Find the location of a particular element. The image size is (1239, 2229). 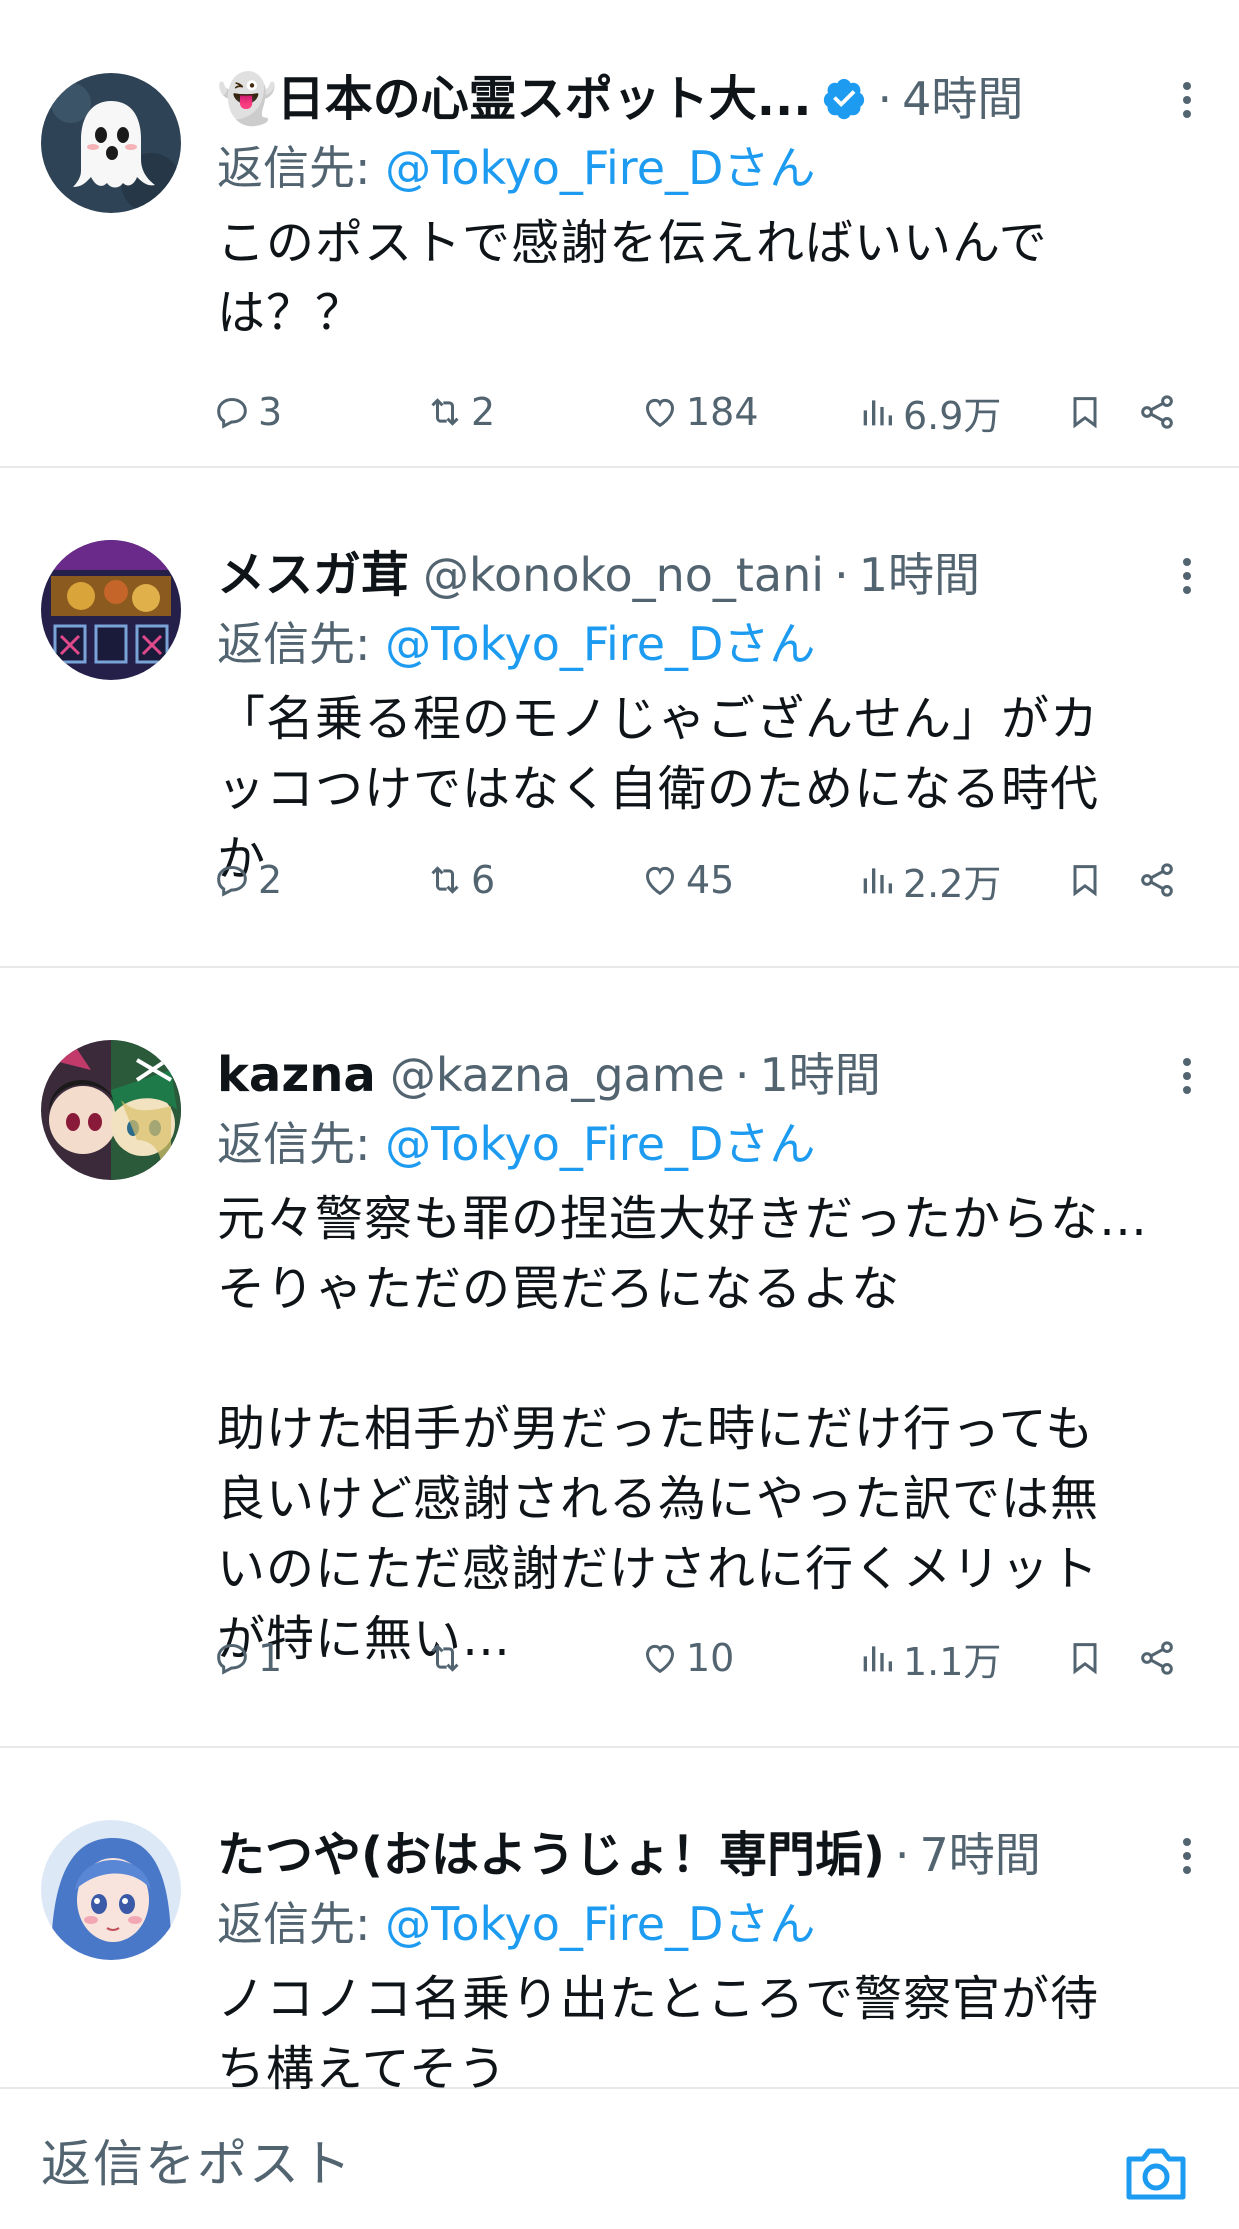

views-button: 1.1万 is located at coordinates (929, 1658).